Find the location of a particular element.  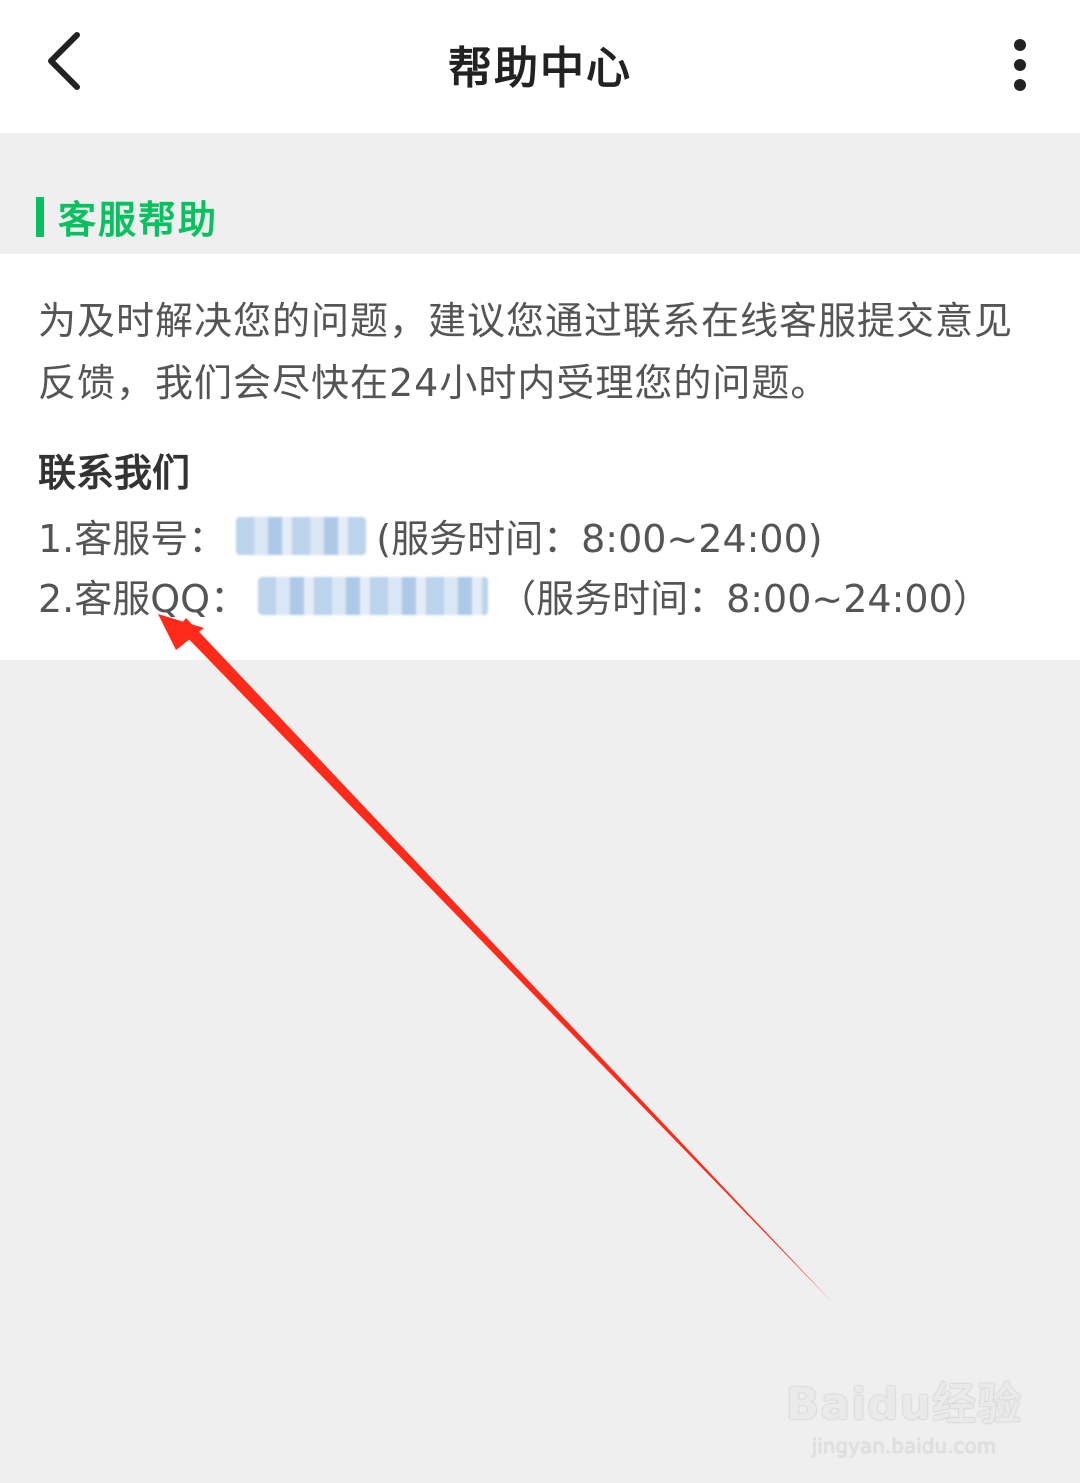

section-accent-bar is located at coordinates (40, 217).